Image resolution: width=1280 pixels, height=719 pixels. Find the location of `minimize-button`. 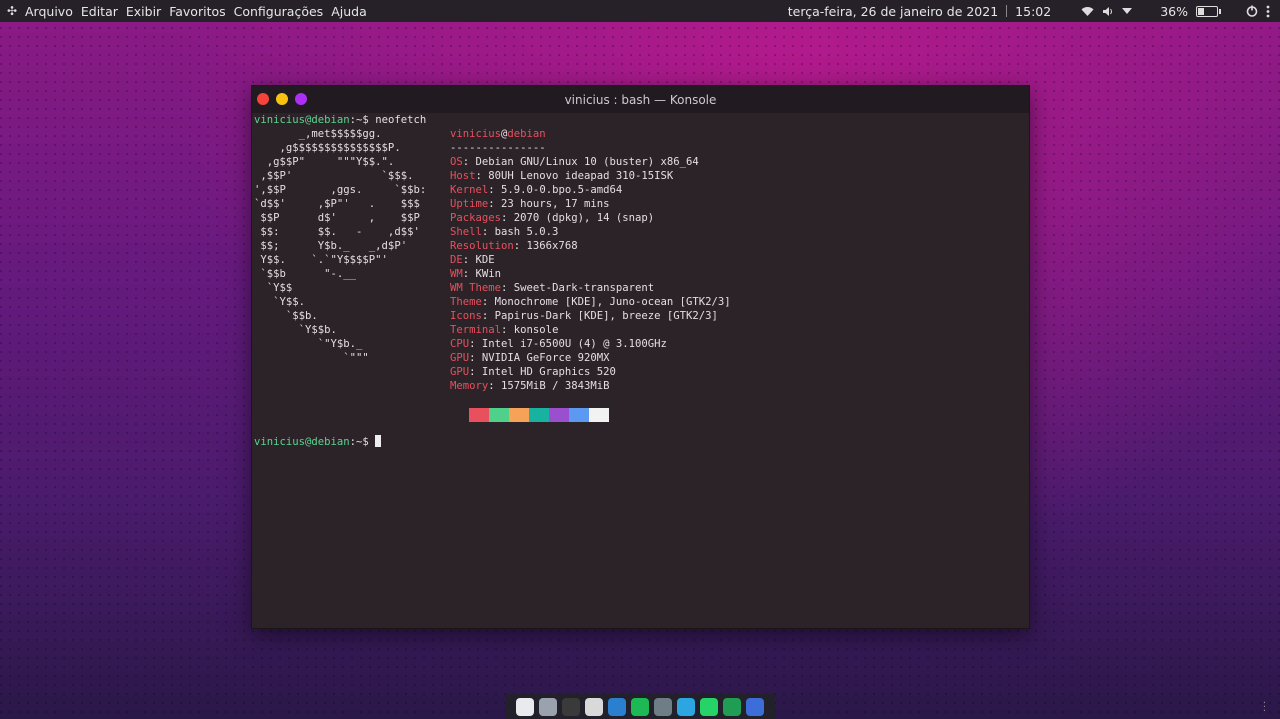

minimize-button is located at coordinates (282, 99).